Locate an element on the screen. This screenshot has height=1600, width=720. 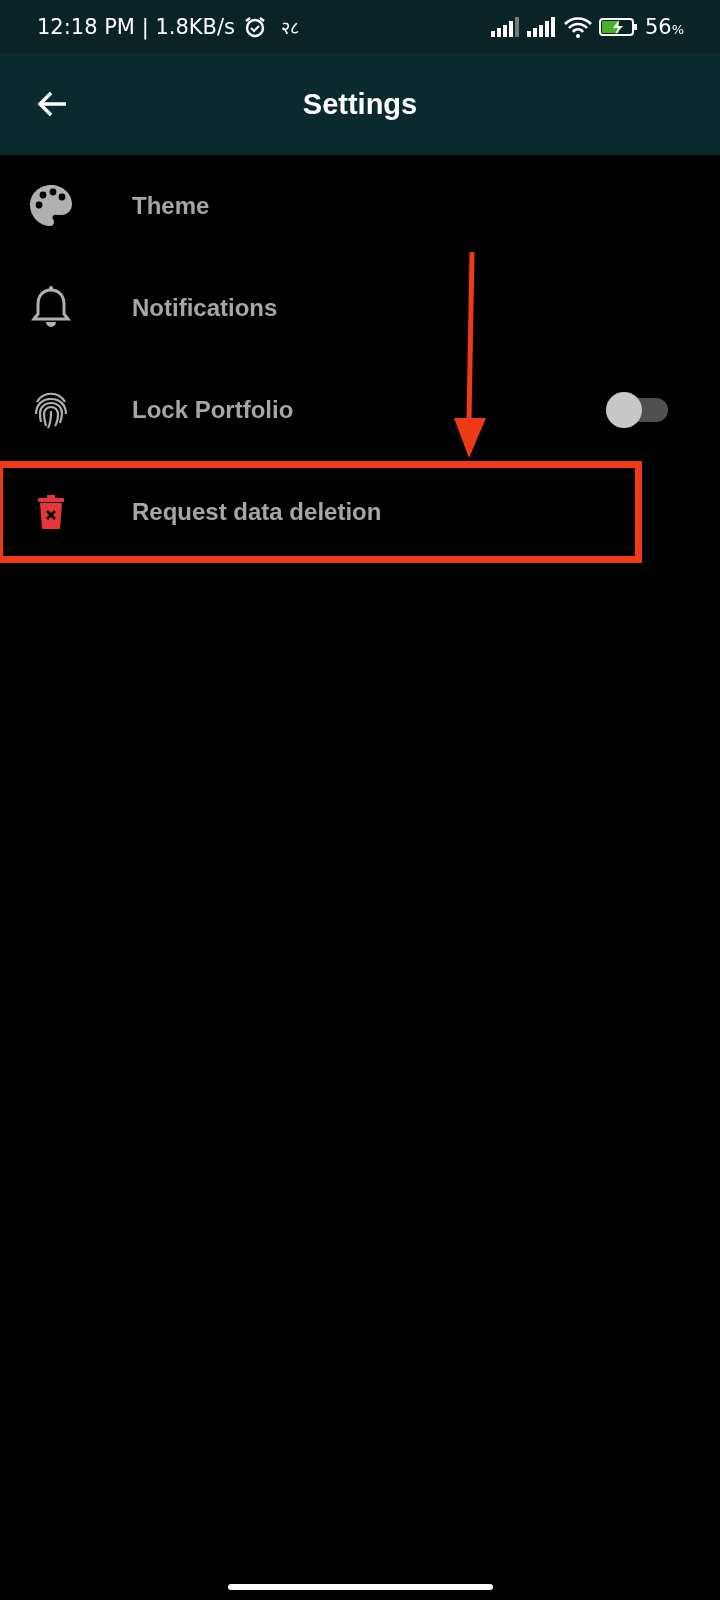
settings-item: Request data deletion is located at coordinates (360, 512).